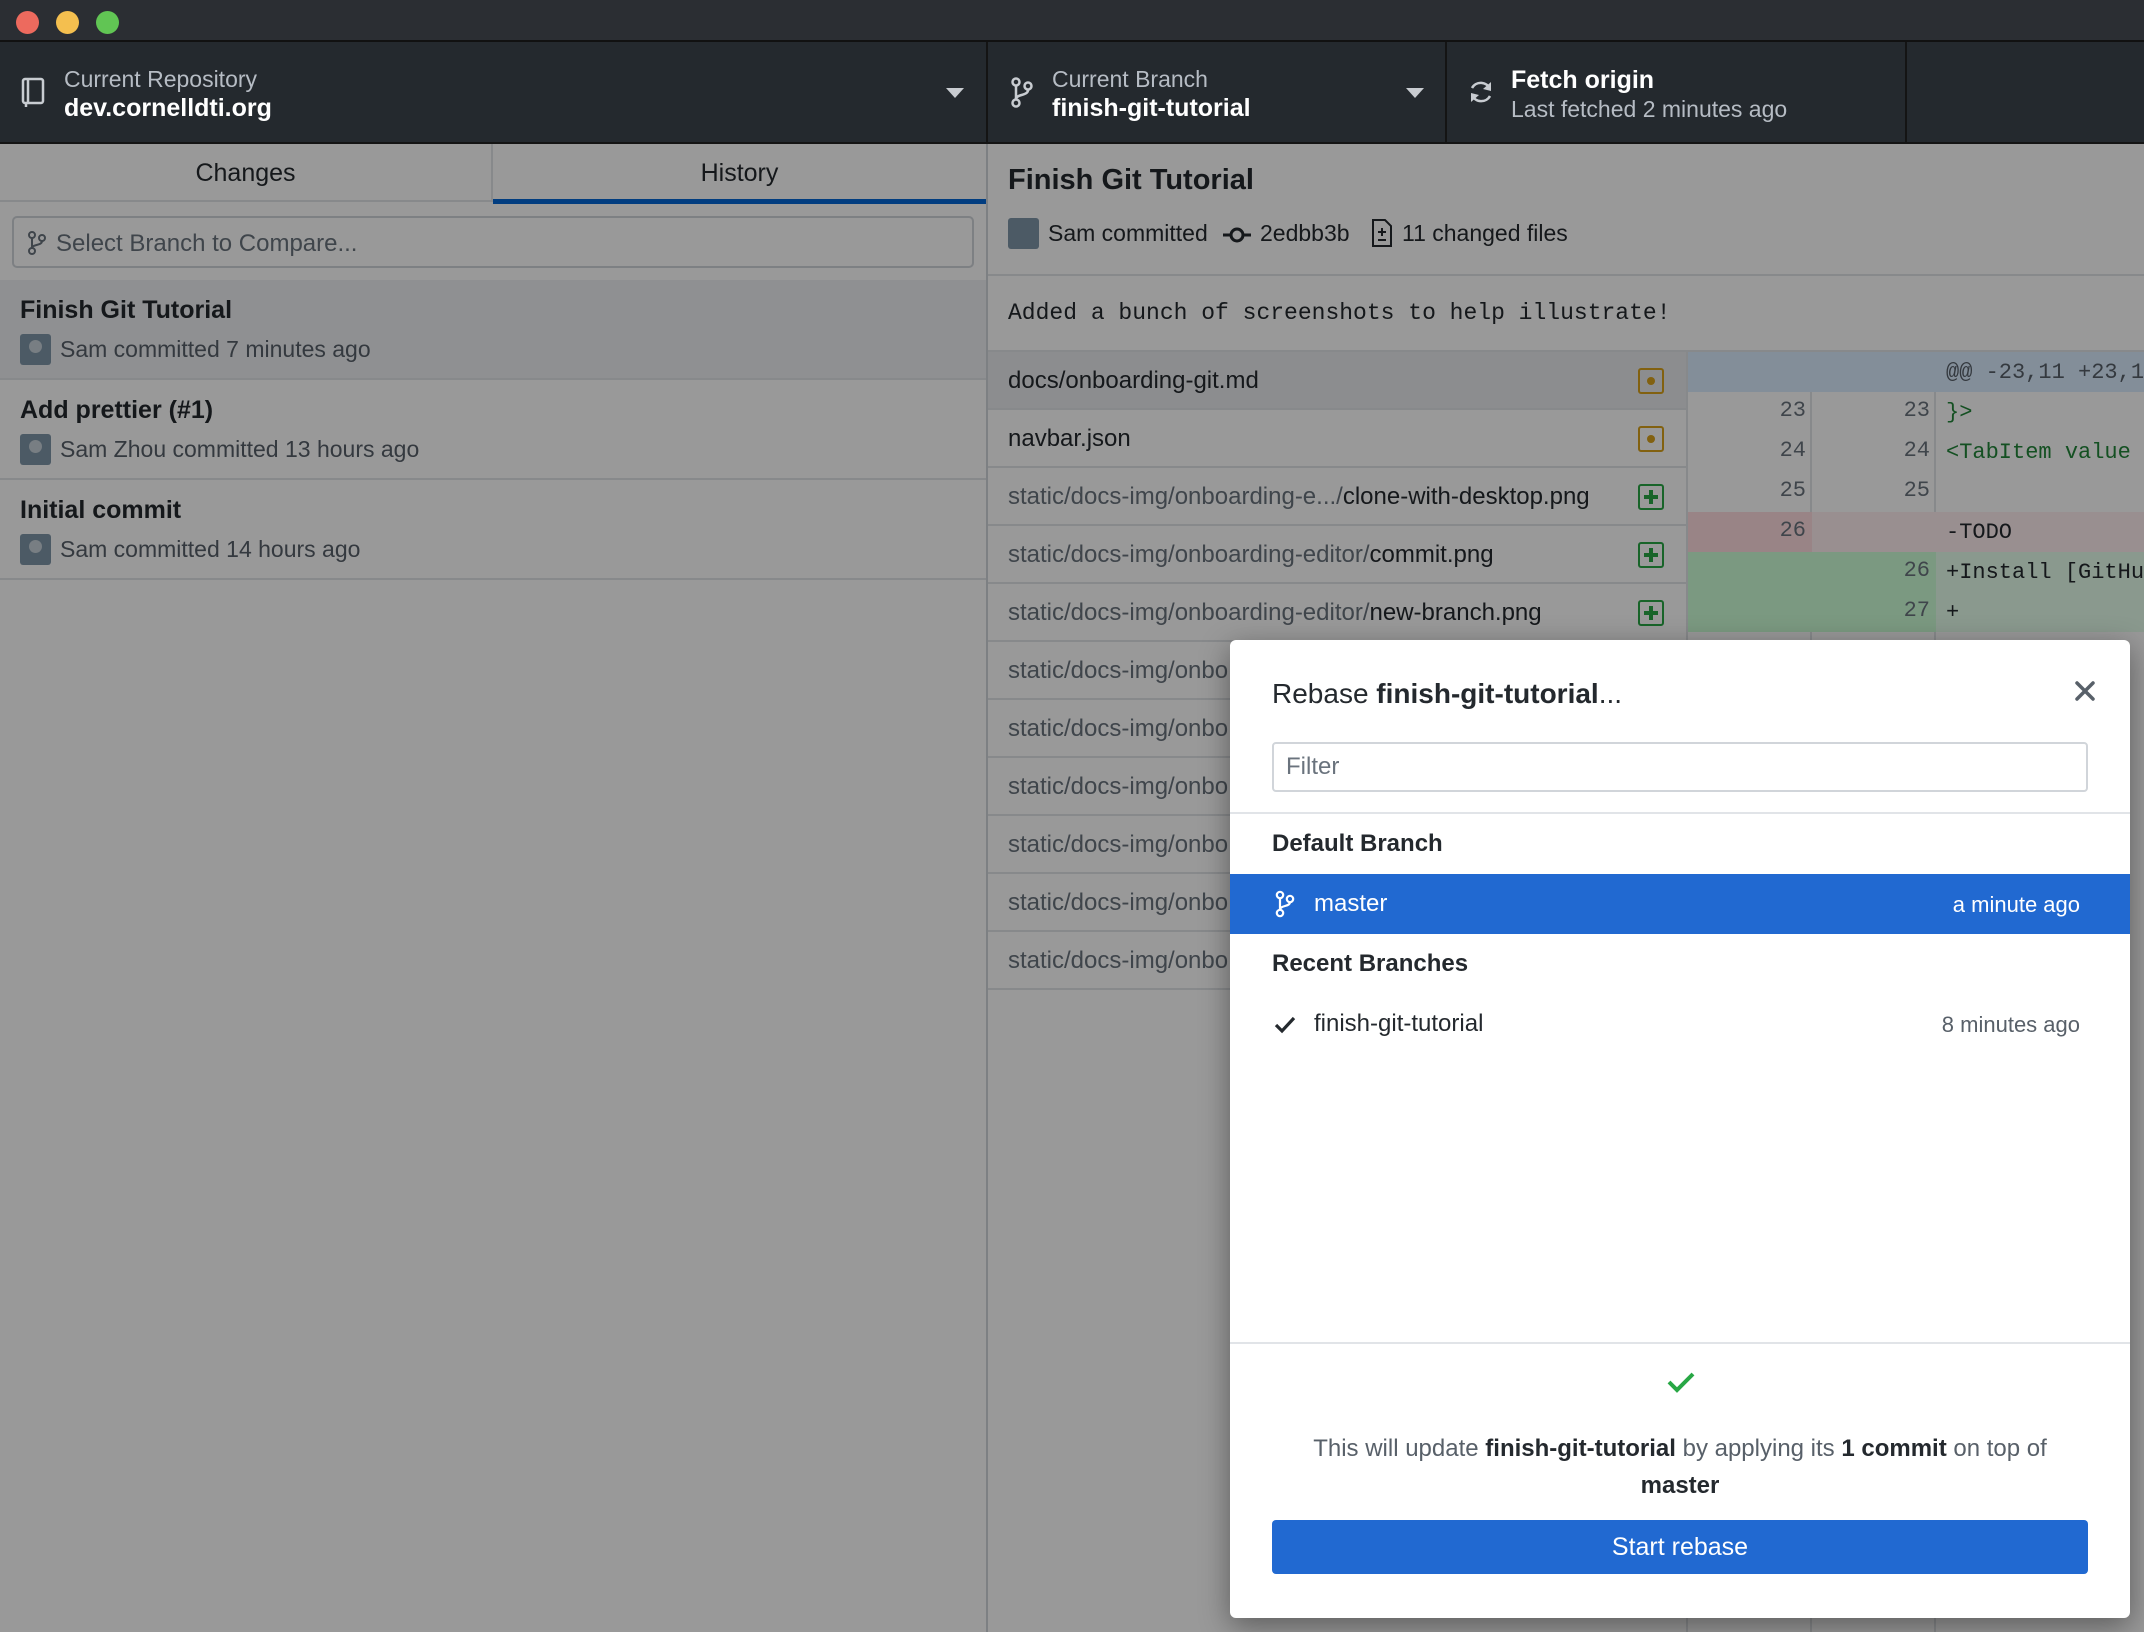  Describe the element at coordinates (1580, 1448) in the screenshot. I see `message-branch: finish-git-tutorial` at that location.